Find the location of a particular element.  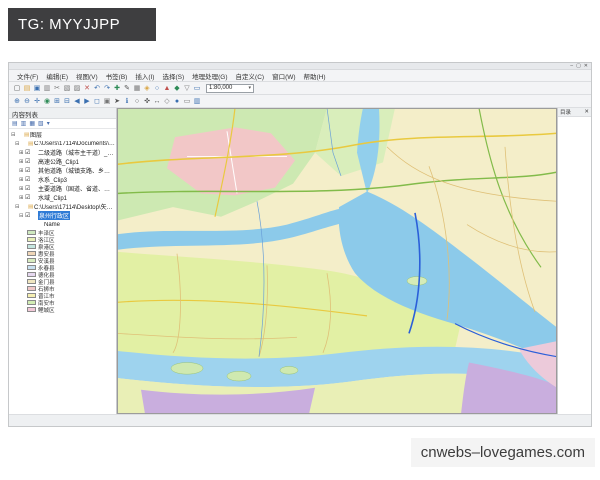

legend-item: 金门县 is located at coordinates (71, 281).